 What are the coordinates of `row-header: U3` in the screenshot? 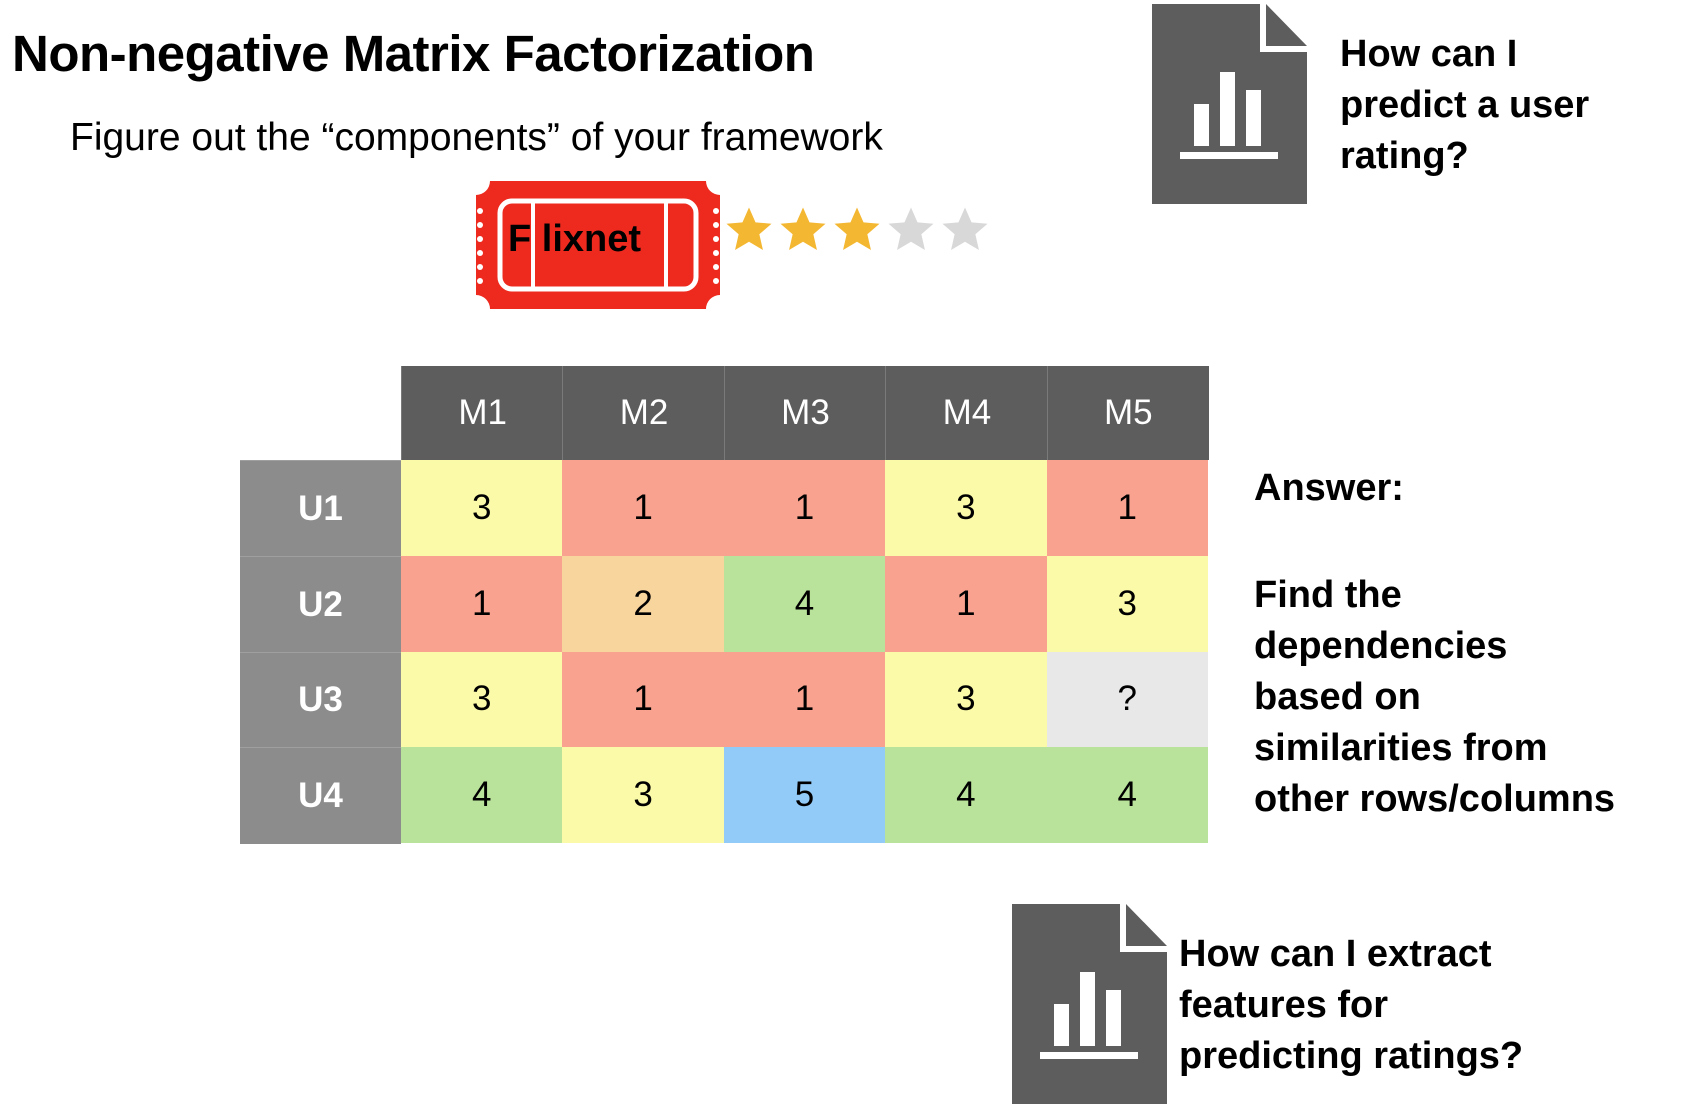 It's located at (320, 700).